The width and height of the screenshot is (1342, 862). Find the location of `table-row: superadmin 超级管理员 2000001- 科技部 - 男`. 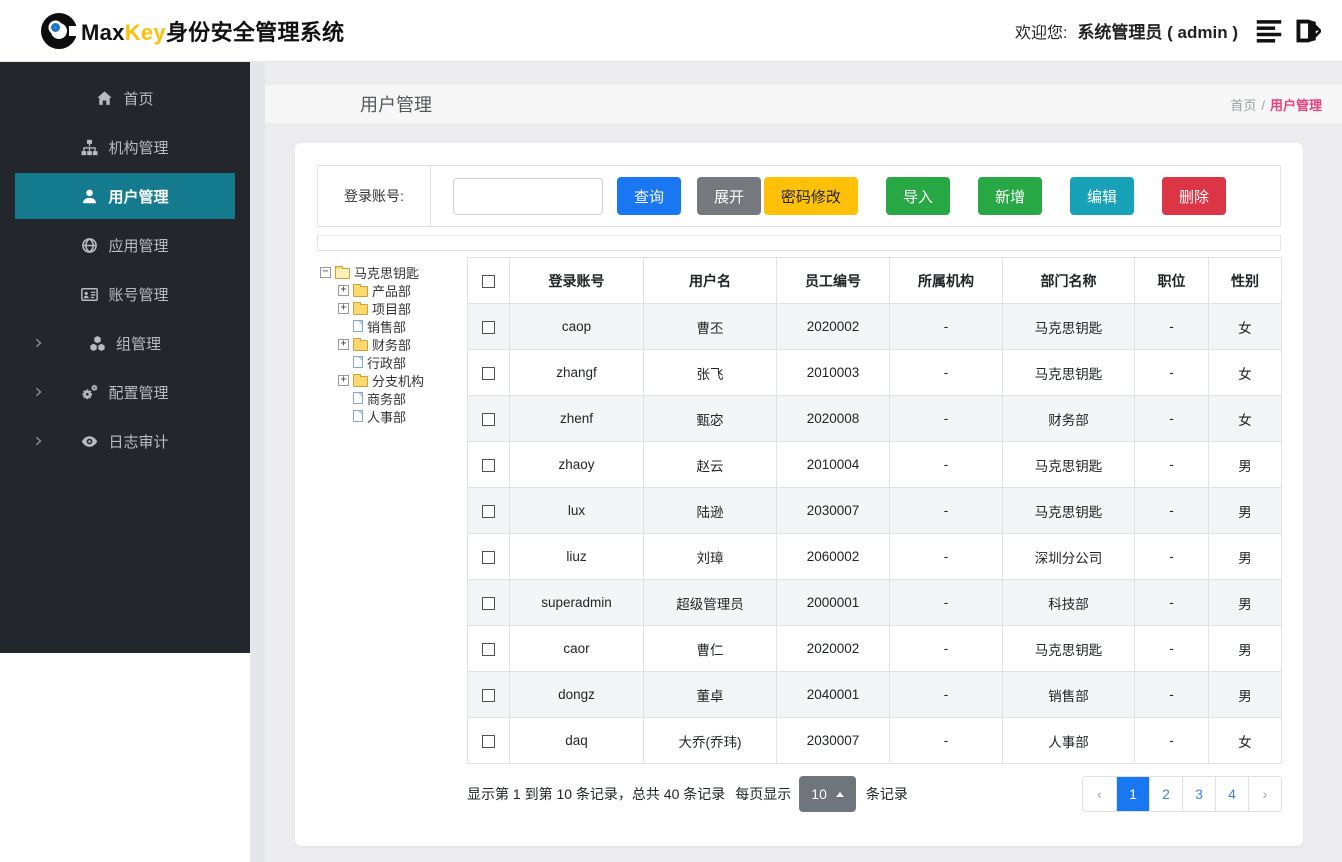

table-row: superadmin 超级管理员 2000001- 科技部 - 男 is located at coordinates (874, 602).